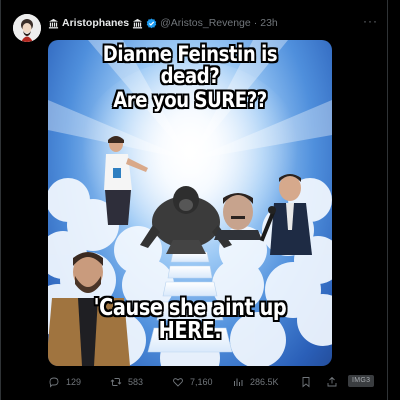 This screenshot has width=400, height=400. What do you see at coordinates (190, 54) in the screenshot?
I see `meme-caption-top: Dianne Feinstin is` at bounding box center [190, 54].